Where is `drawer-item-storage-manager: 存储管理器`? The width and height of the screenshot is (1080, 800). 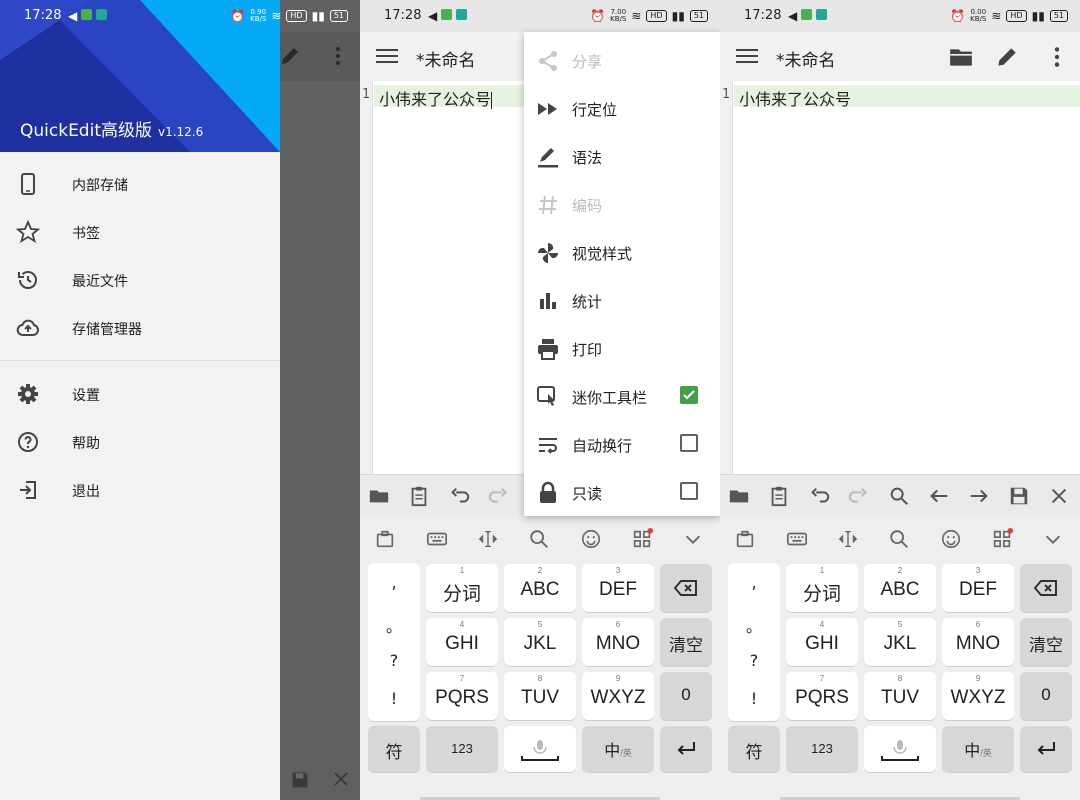 drawer-item-storage-manager: 存储管理器 is located at coordinates (140, 328).